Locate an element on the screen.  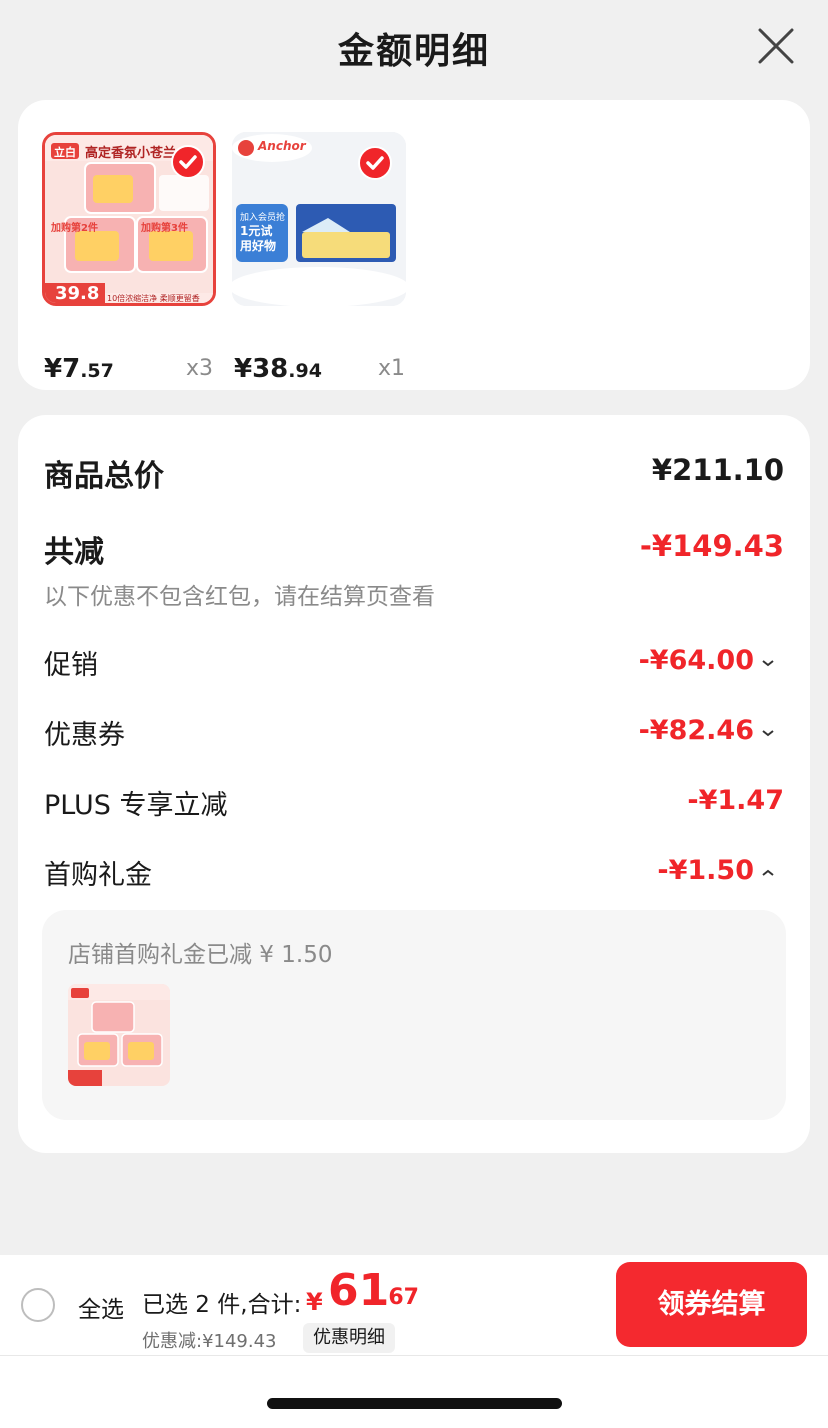
plus-discount-label: PLUS 专享立减 is located at coordinates (136, 805).